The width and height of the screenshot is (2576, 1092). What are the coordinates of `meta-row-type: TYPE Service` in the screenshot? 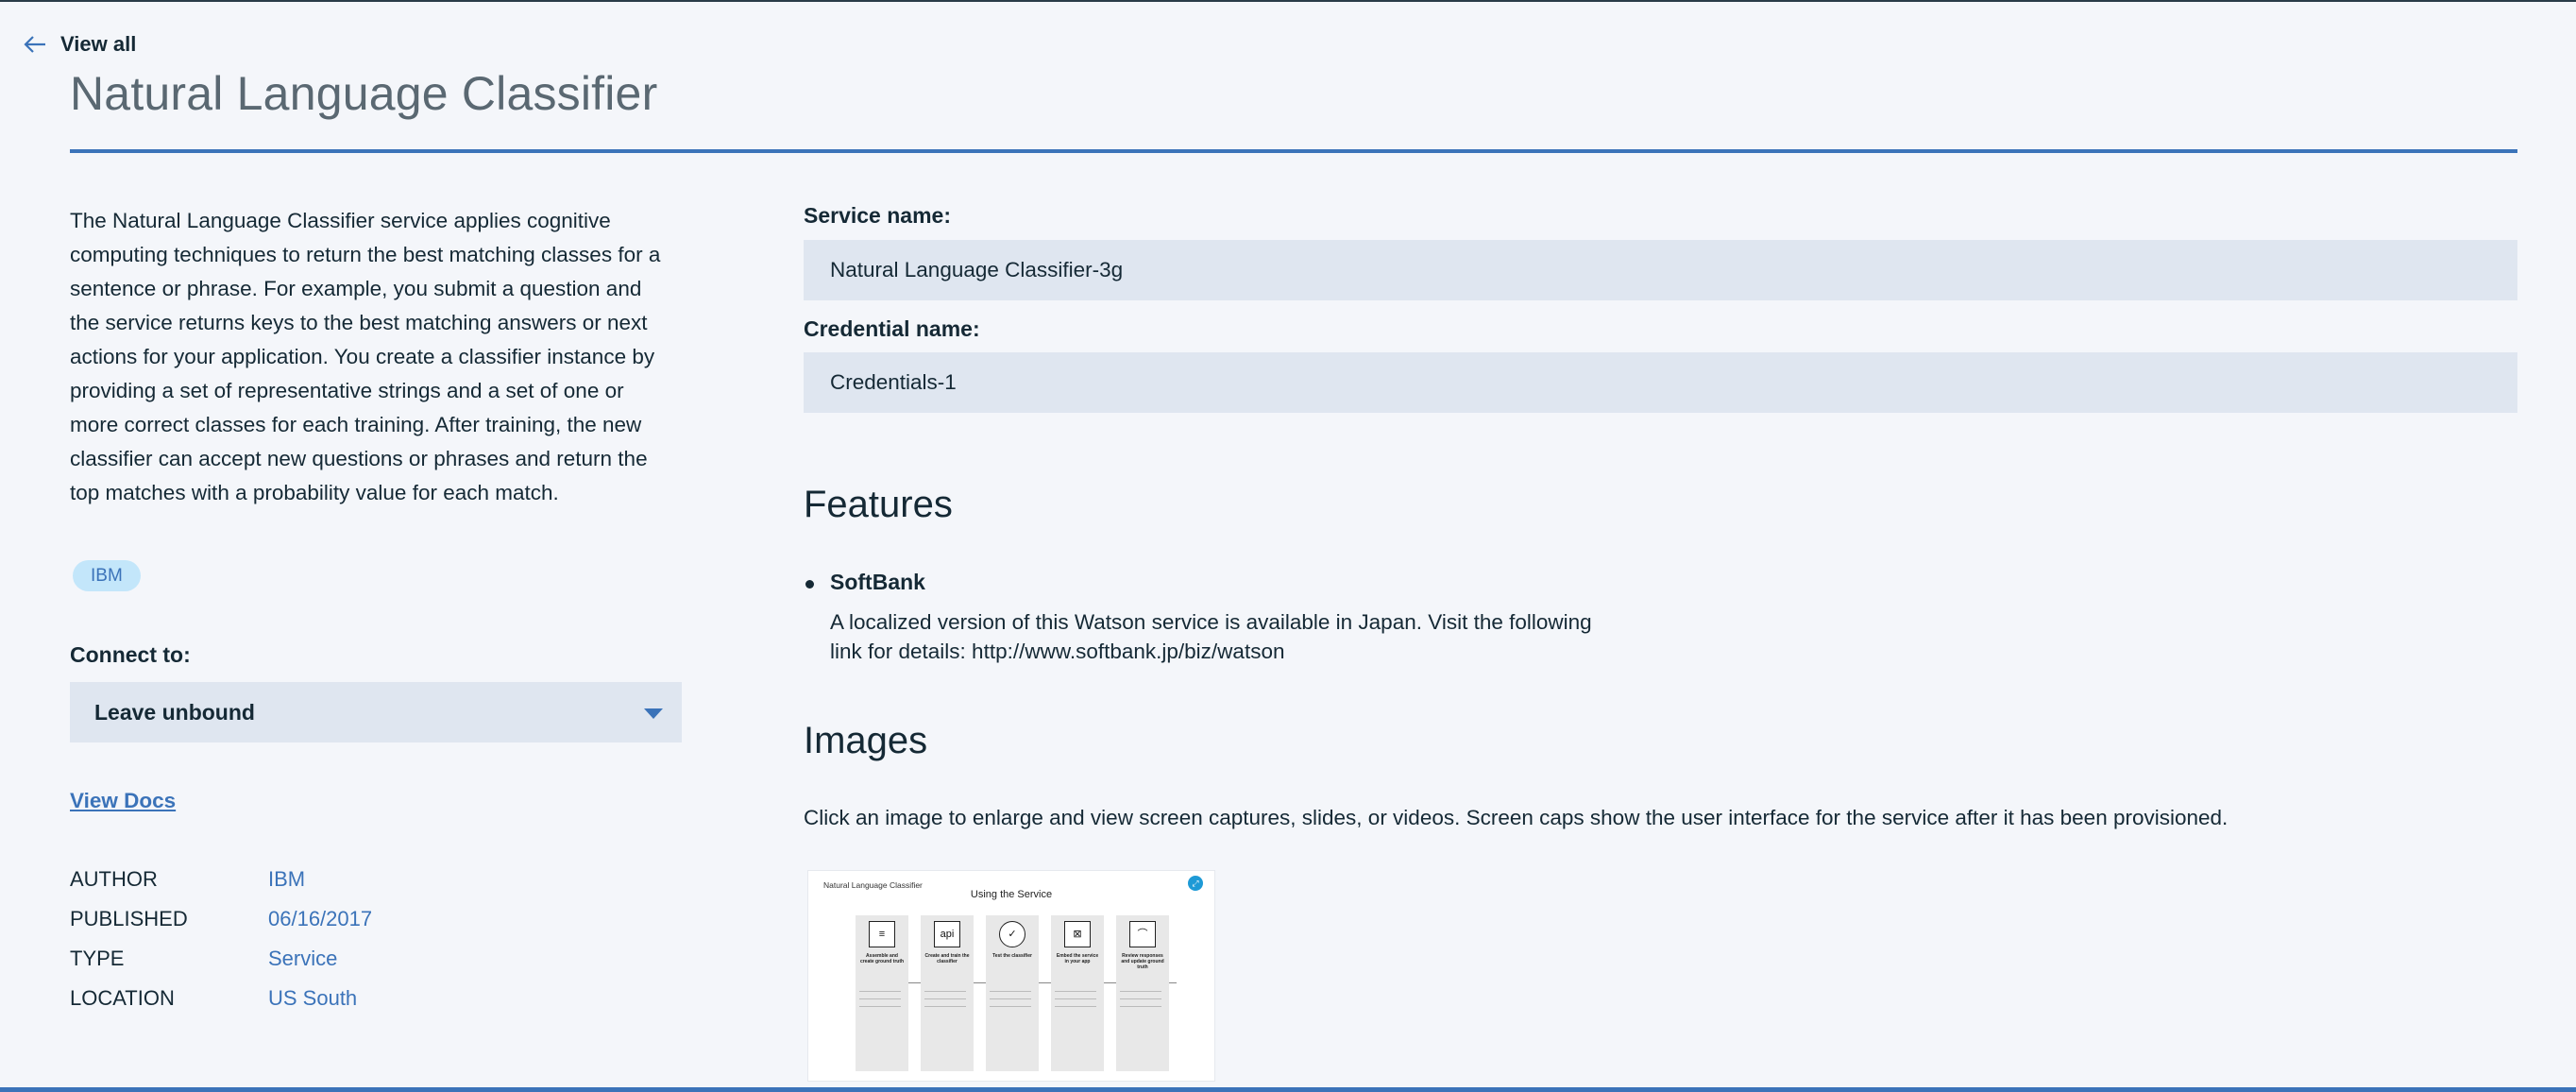 It's located at (221, 959).